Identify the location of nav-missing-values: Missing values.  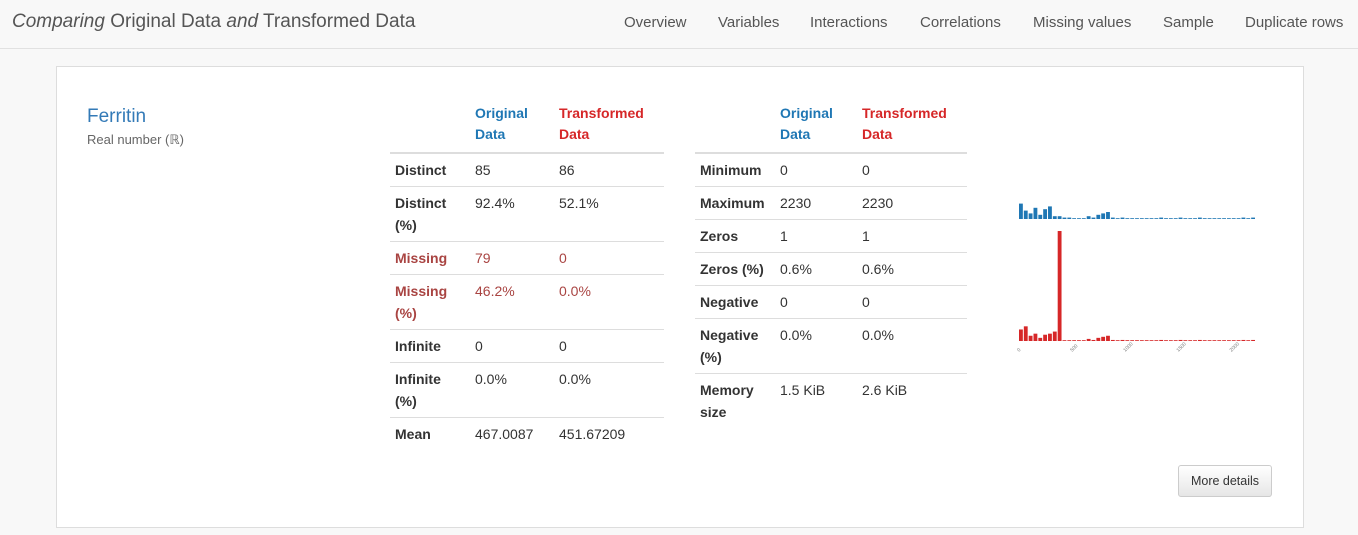
(1082, 22).